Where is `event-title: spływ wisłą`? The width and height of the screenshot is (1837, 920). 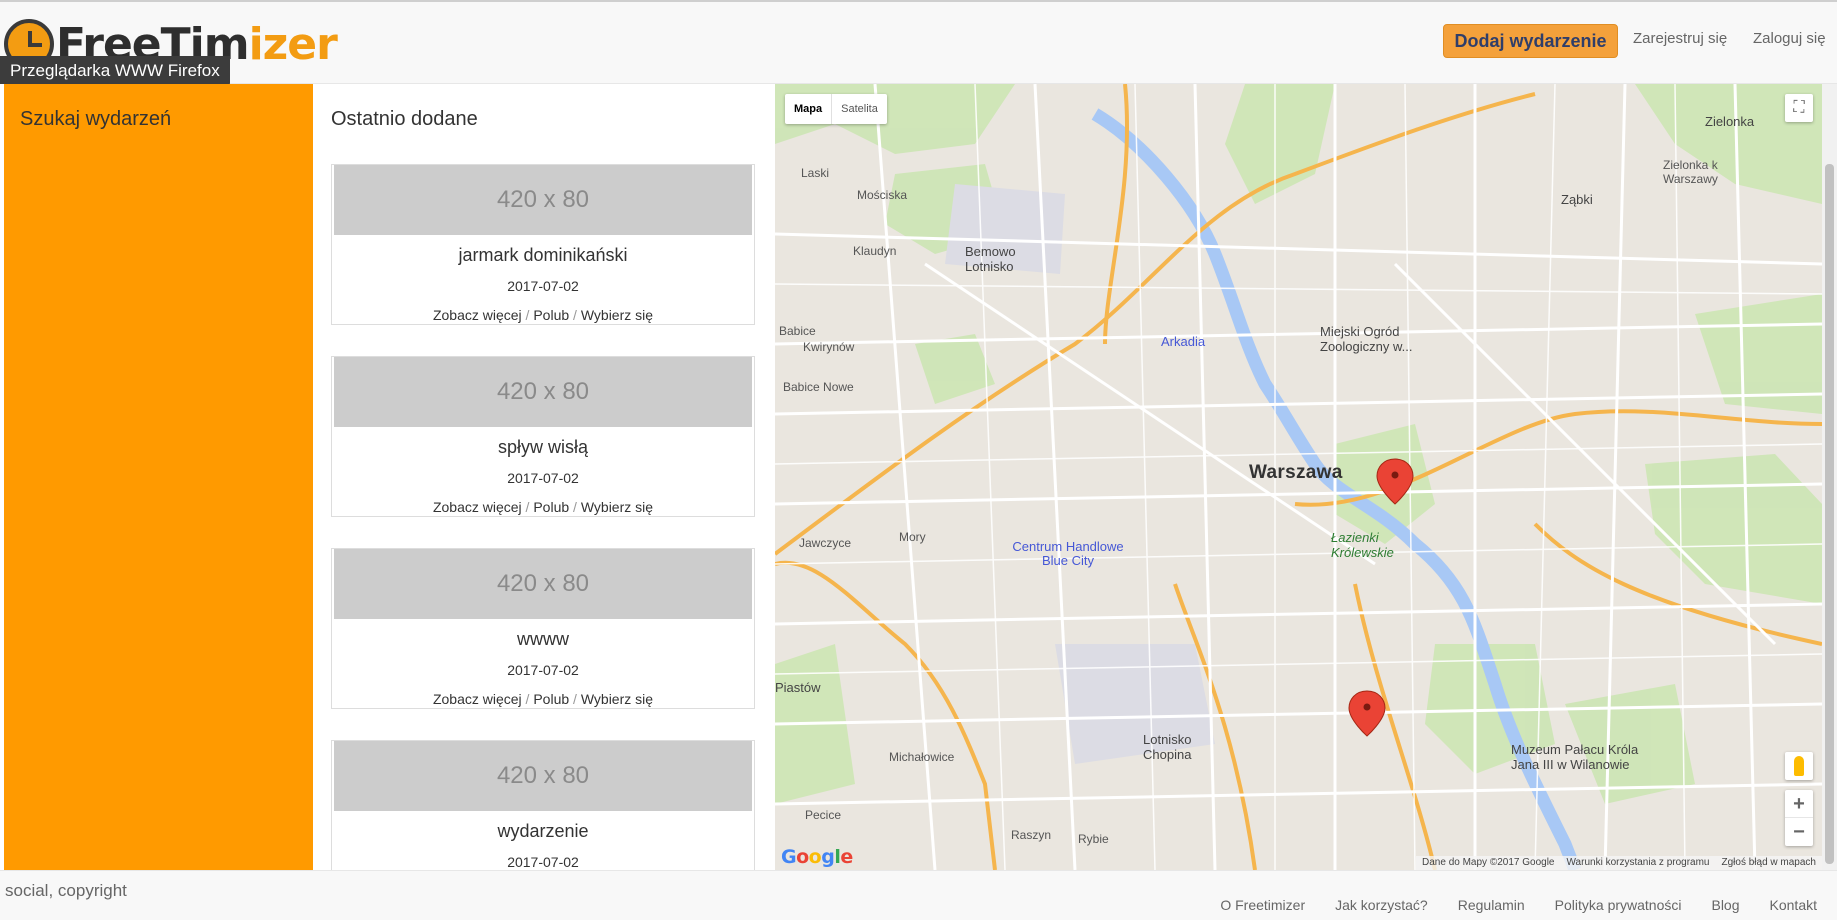
event-title: spływ wisłą is located at coordinates (543, 447).